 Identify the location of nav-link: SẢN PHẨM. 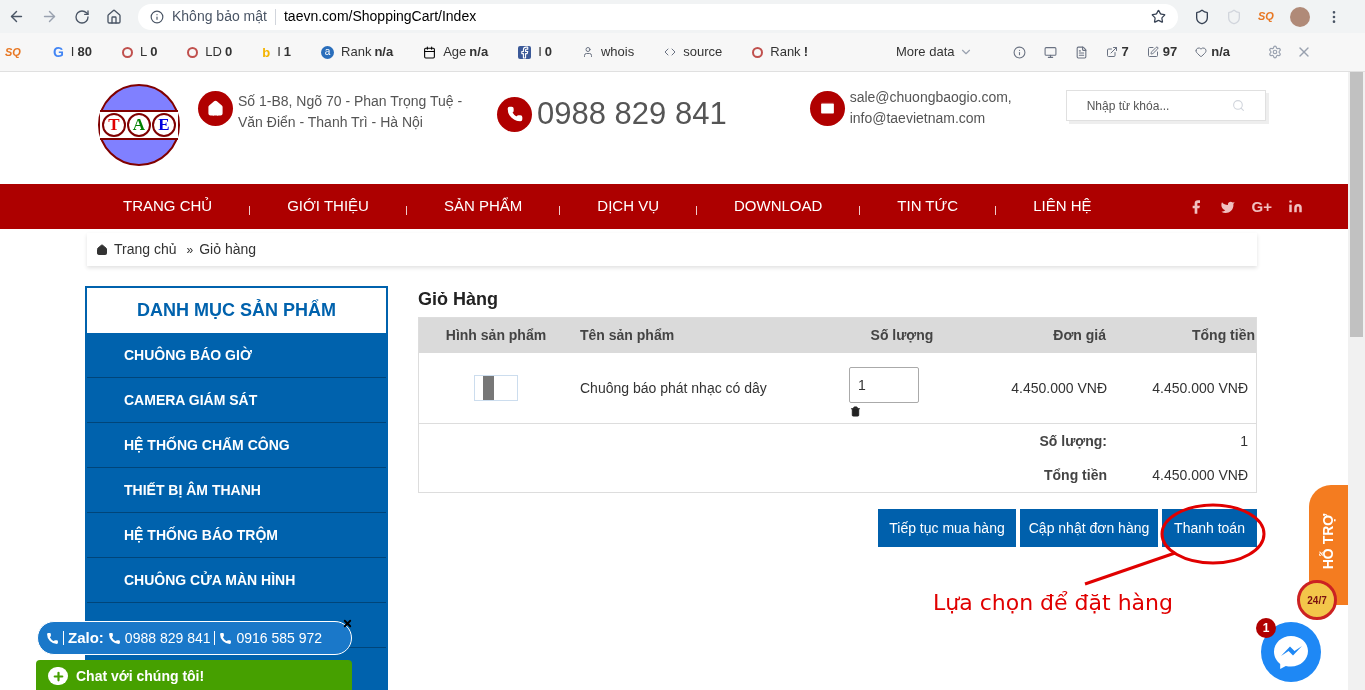
(483, 206).